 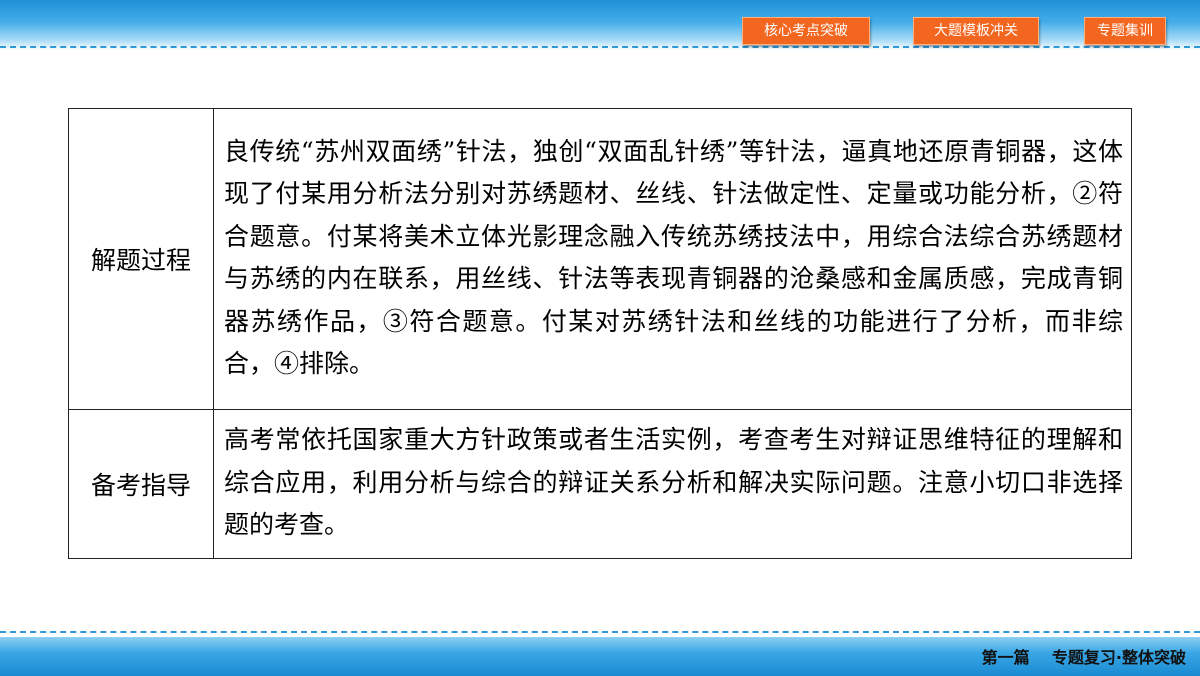 What do you see at coordinates (600, 632) in the screenshot?
I see `footer-dashed-divider` at bounding box center [600, 632].